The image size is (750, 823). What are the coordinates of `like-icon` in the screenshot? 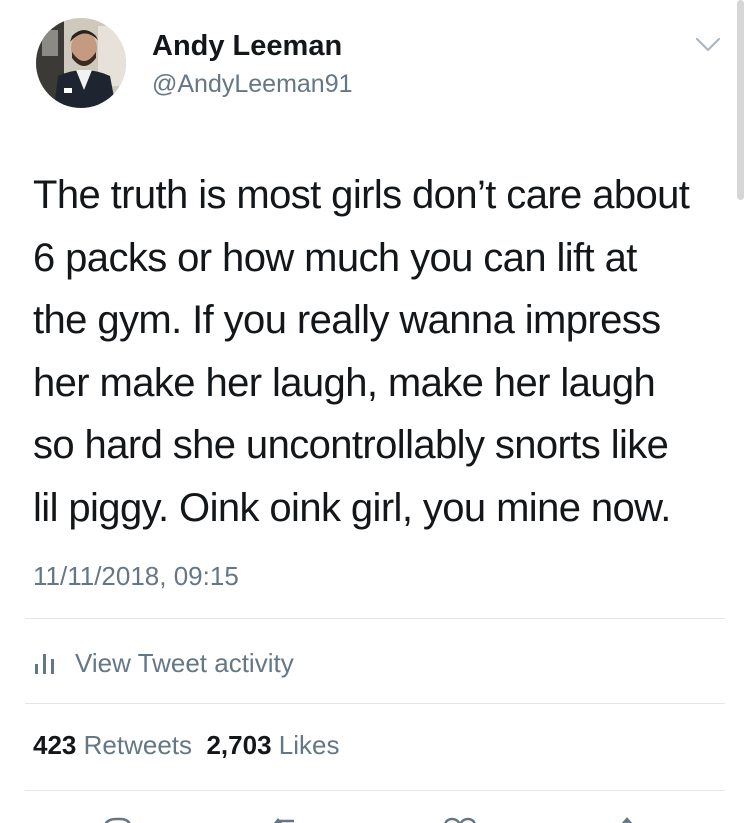 It's located at (460, 819).